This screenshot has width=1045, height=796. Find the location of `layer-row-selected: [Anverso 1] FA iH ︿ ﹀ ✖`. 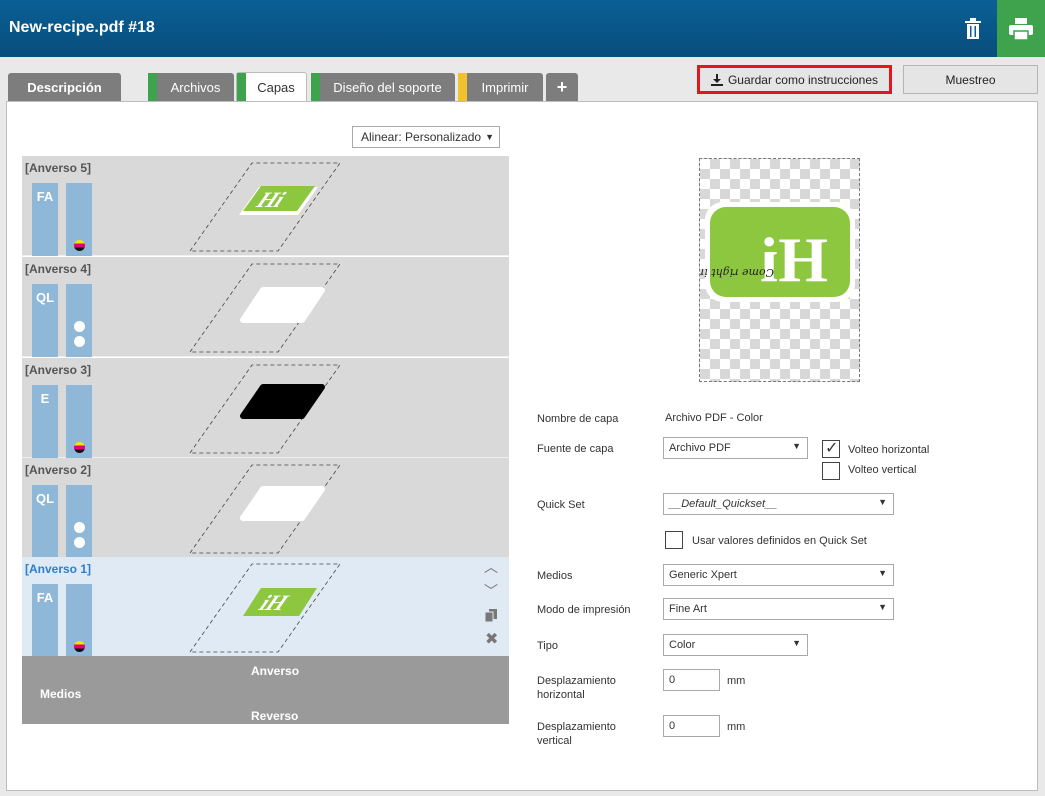

layer-row-selected: [Anverso 1] FA iH ︿ ﹀ ✖ is located at coordinates (265, 607).